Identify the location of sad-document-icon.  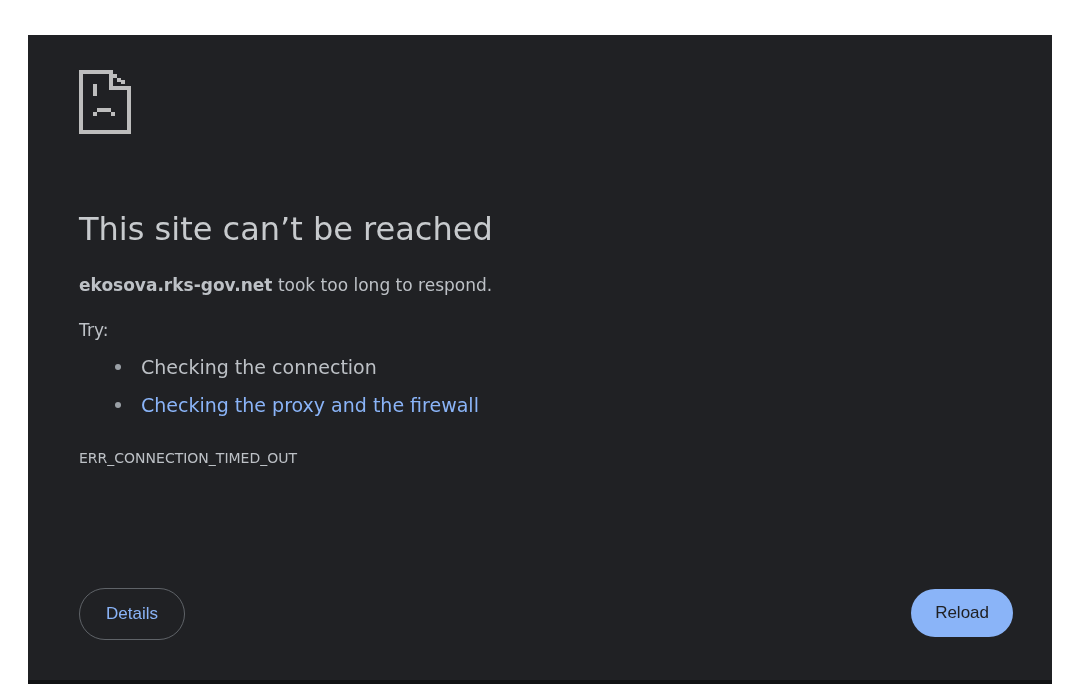
(105, 102).